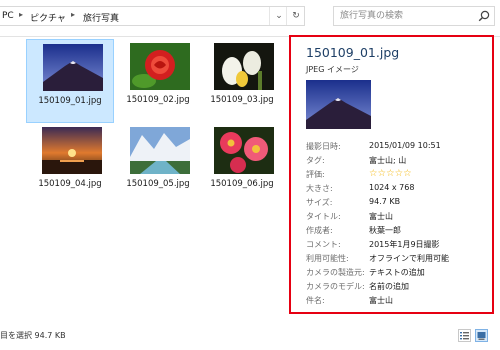 This screenshot has height=350, width=500. I want to click on file-name: 150109_03.jpg, so click(242, 100).